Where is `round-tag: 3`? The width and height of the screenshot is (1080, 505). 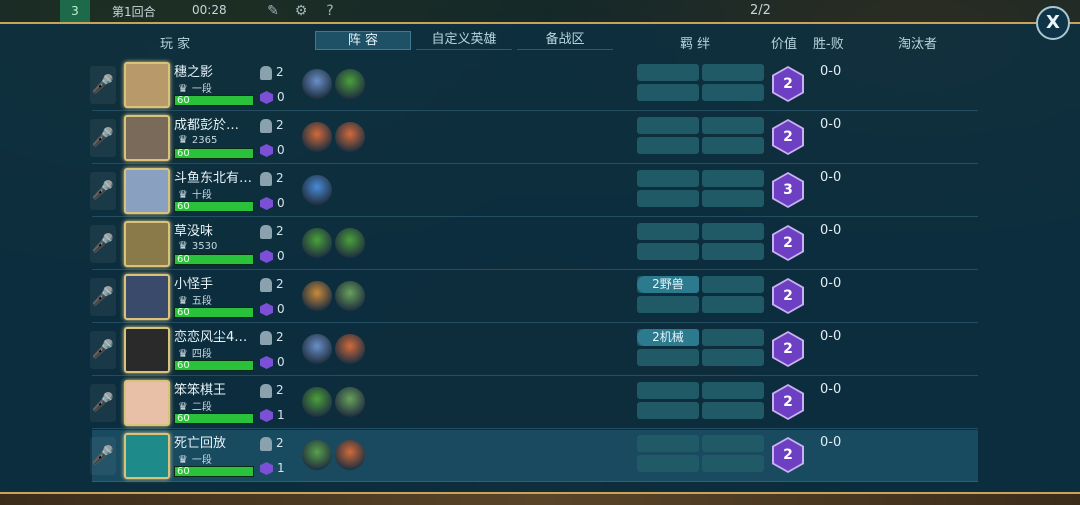 round-tag: 3 is located at coordinates (75, 11).